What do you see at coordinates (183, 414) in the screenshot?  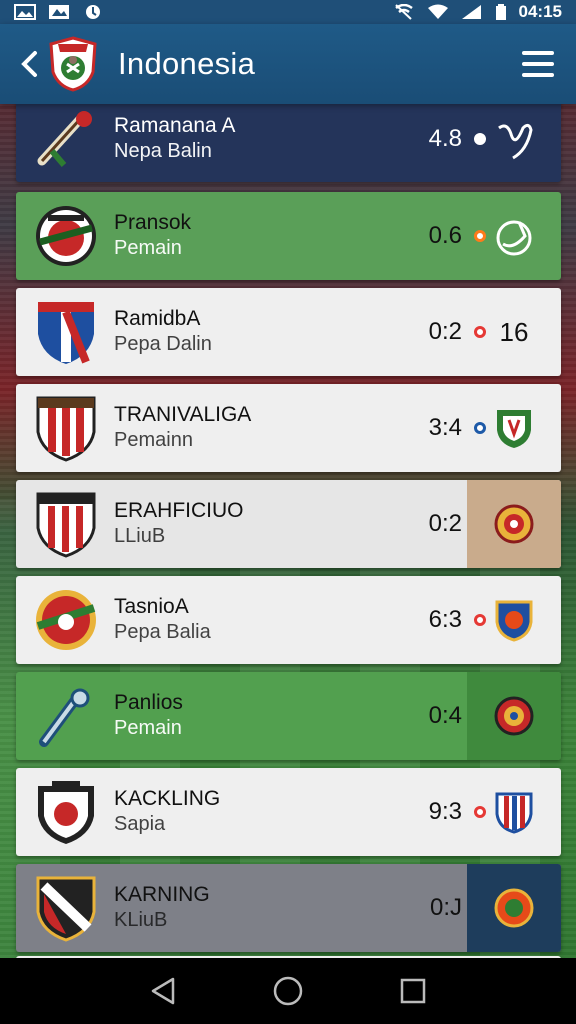 I see `club-name: TRANIVALIGA` at bounding box center [183, 414].